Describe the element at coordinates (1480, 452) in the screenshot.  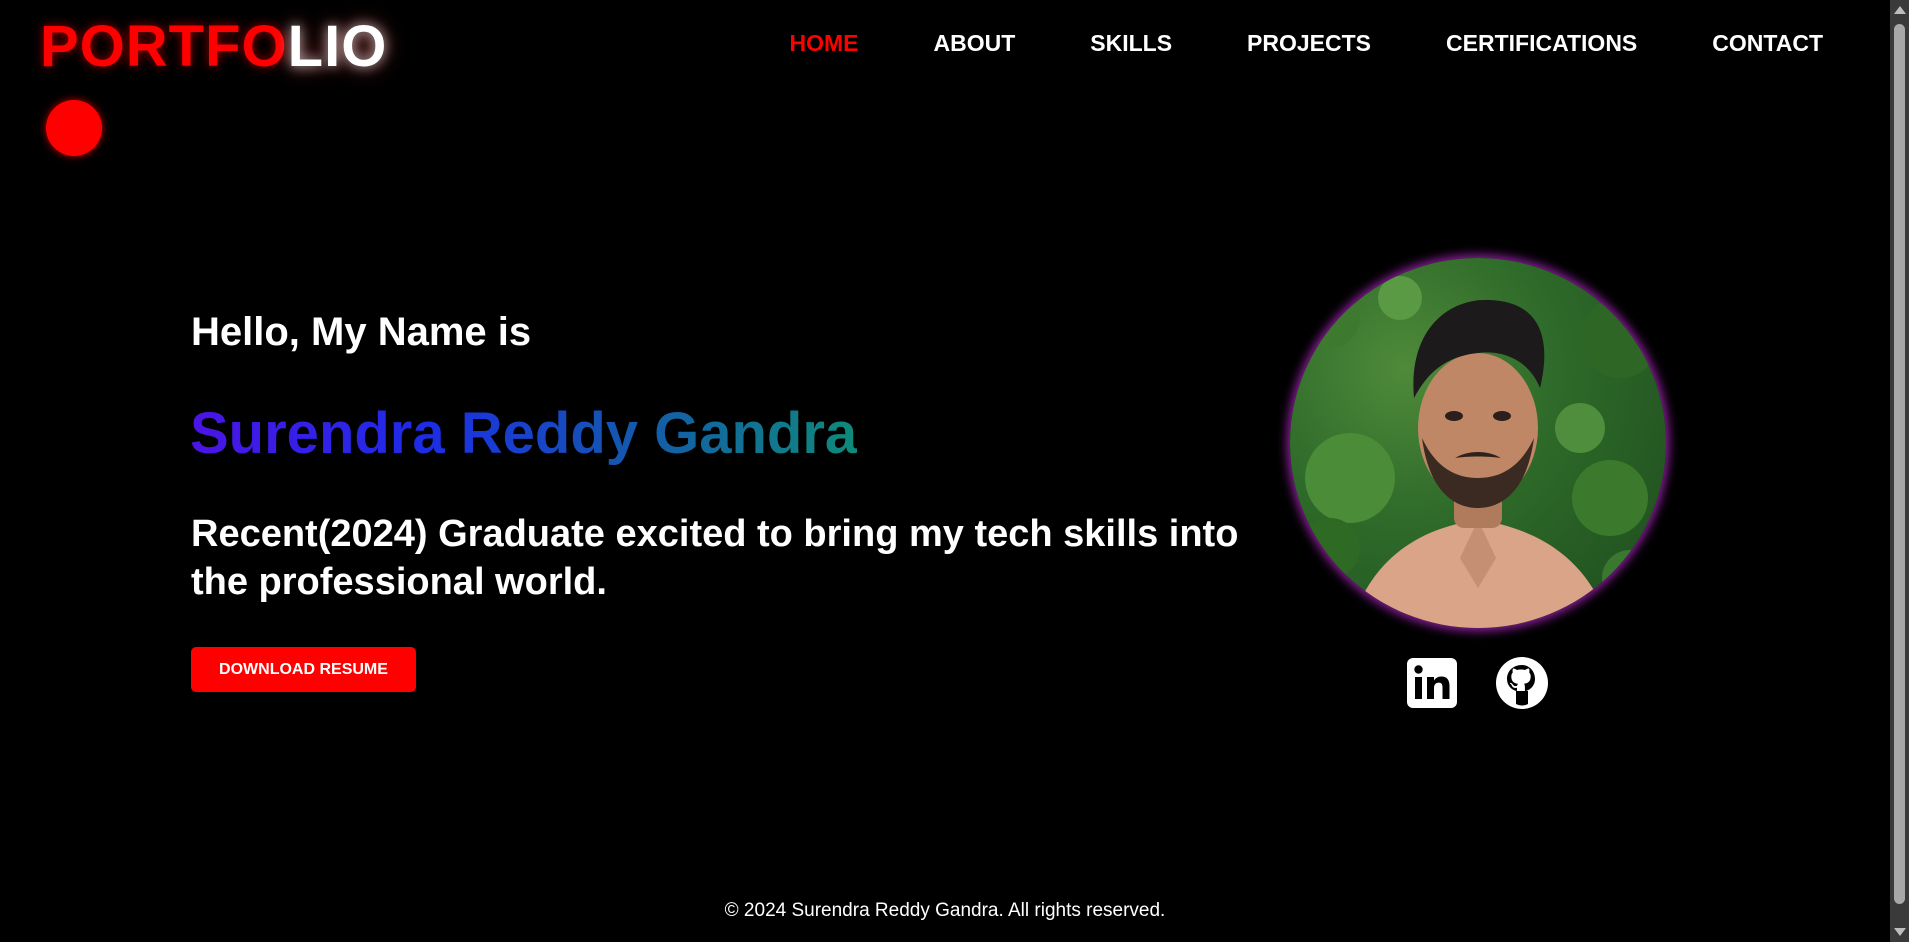
I see `profile-photo-illustration` at that location.